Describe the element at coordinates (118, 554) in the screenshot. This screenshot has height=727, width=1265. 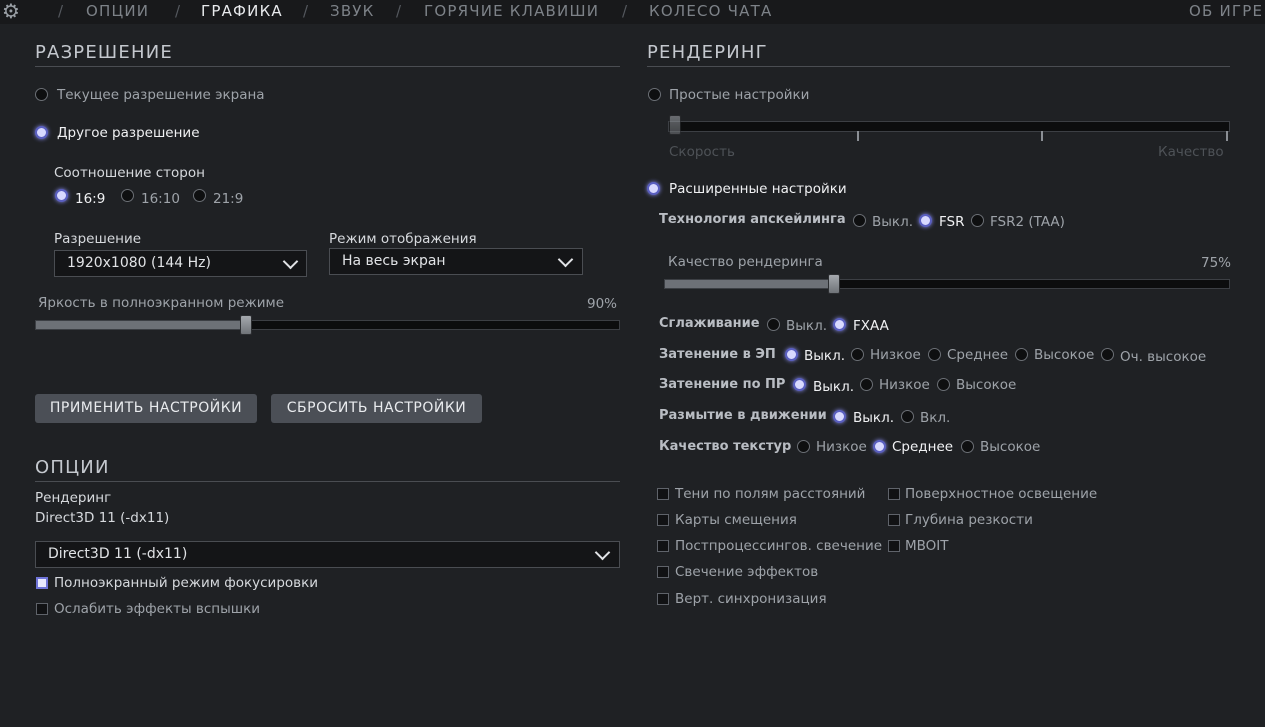
I see `renderer-dropdown-value: Direct3D 11 (-dx11)` at that location.